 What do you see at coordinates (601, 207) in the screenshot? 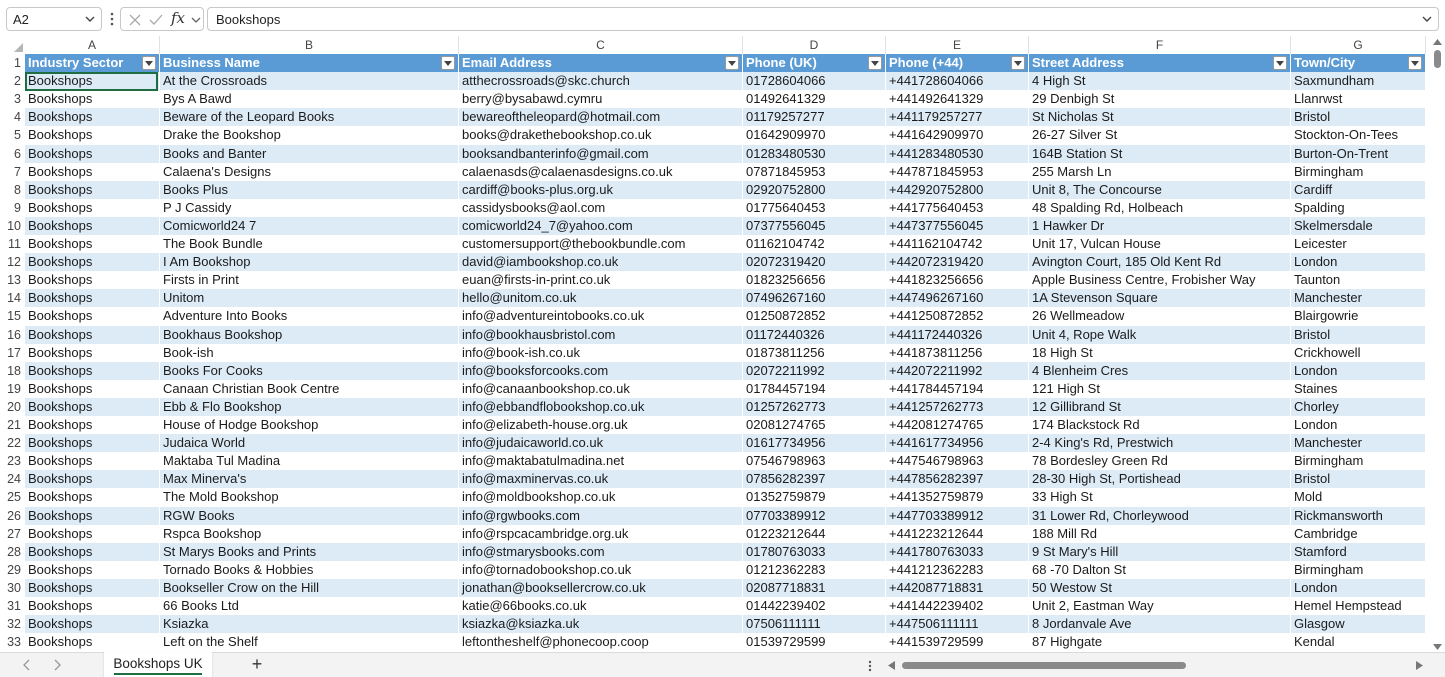
I see `cell-email-address: cassidysbooks@aol.com` at bounding box center [601, 207].